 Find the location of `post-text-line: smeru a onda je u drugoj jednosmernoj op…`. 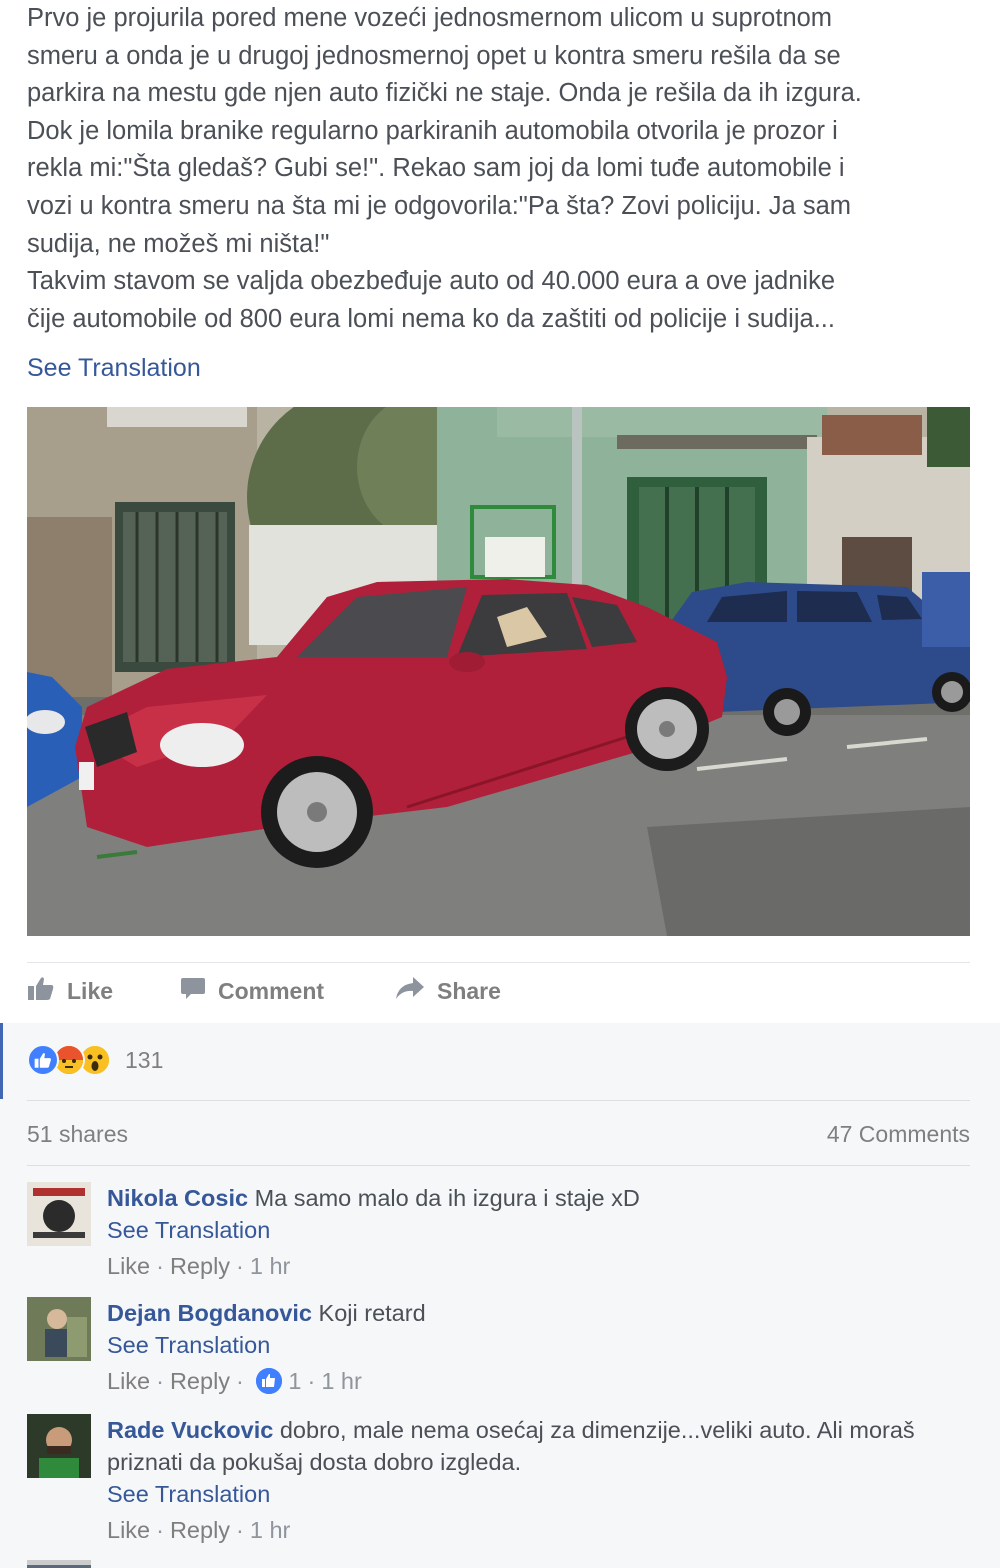

post-text-line: smeru a onda je u drugoj jednosmernoj op… is located at coordinates (434, 55).